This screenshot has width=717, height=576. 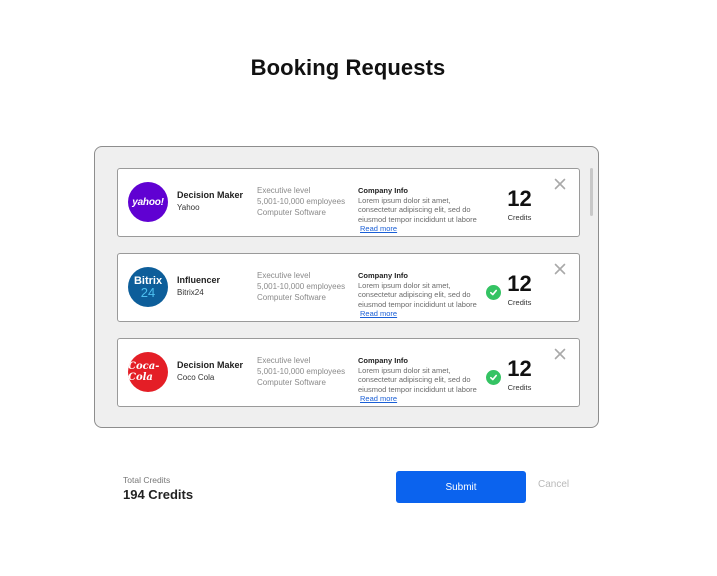 I want to click on bitrix24-logo: Bitrix 24, so click(x=148, y=287).